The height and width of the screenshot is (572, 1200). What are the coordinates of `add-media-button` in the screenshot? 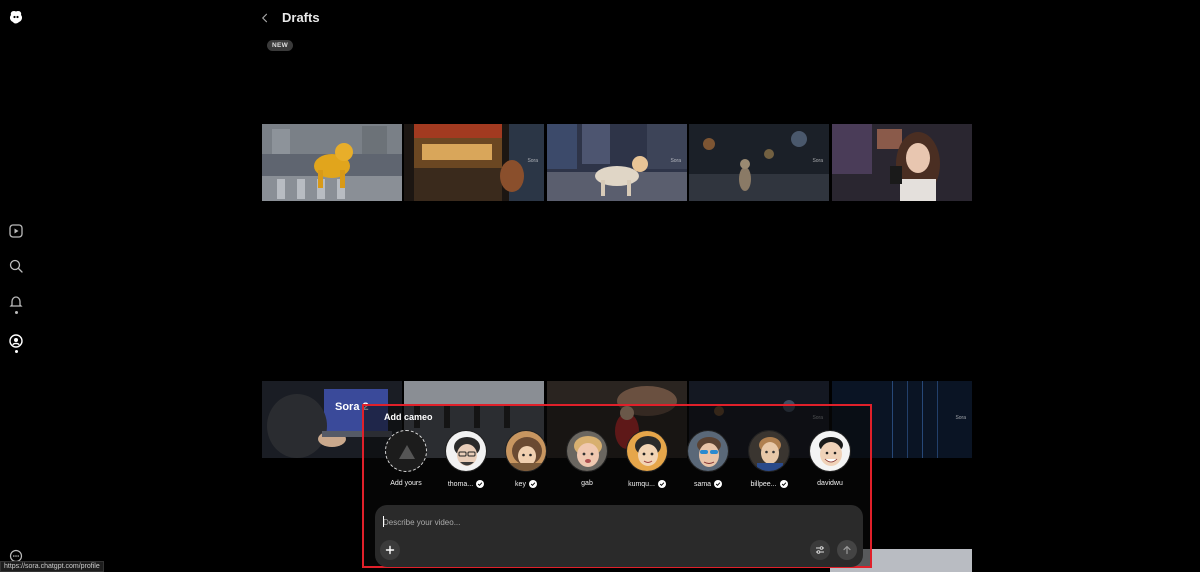 It's located at (390, 550).